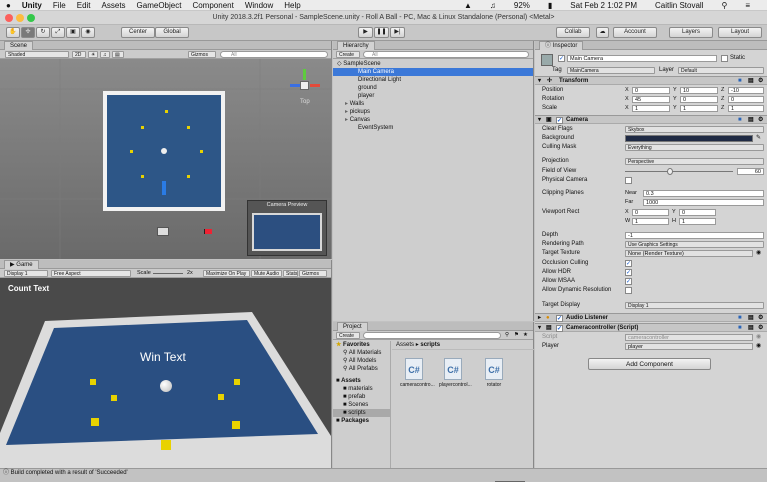  What do you see at coordinates (168, 273) in the screenshot?
I see `scale-slider` at bounding box center [168, 273].